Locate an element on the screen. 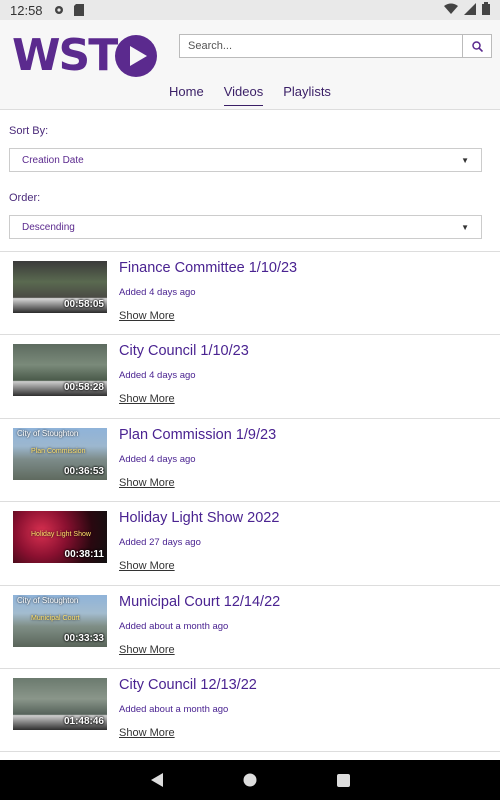 Image resolution: width=500 pixels, height=800 pixels. sort-by-select: Creation Date ▼ is located at coordinates (245, 160).